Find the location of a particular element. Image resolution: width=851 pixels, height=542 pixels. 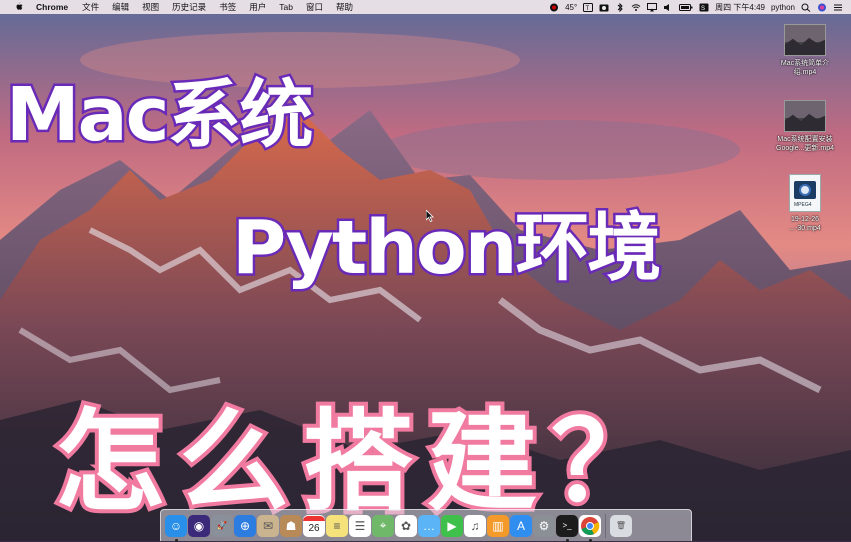

ibooks-glyph: ▥ is located at coordinates (498, 525).